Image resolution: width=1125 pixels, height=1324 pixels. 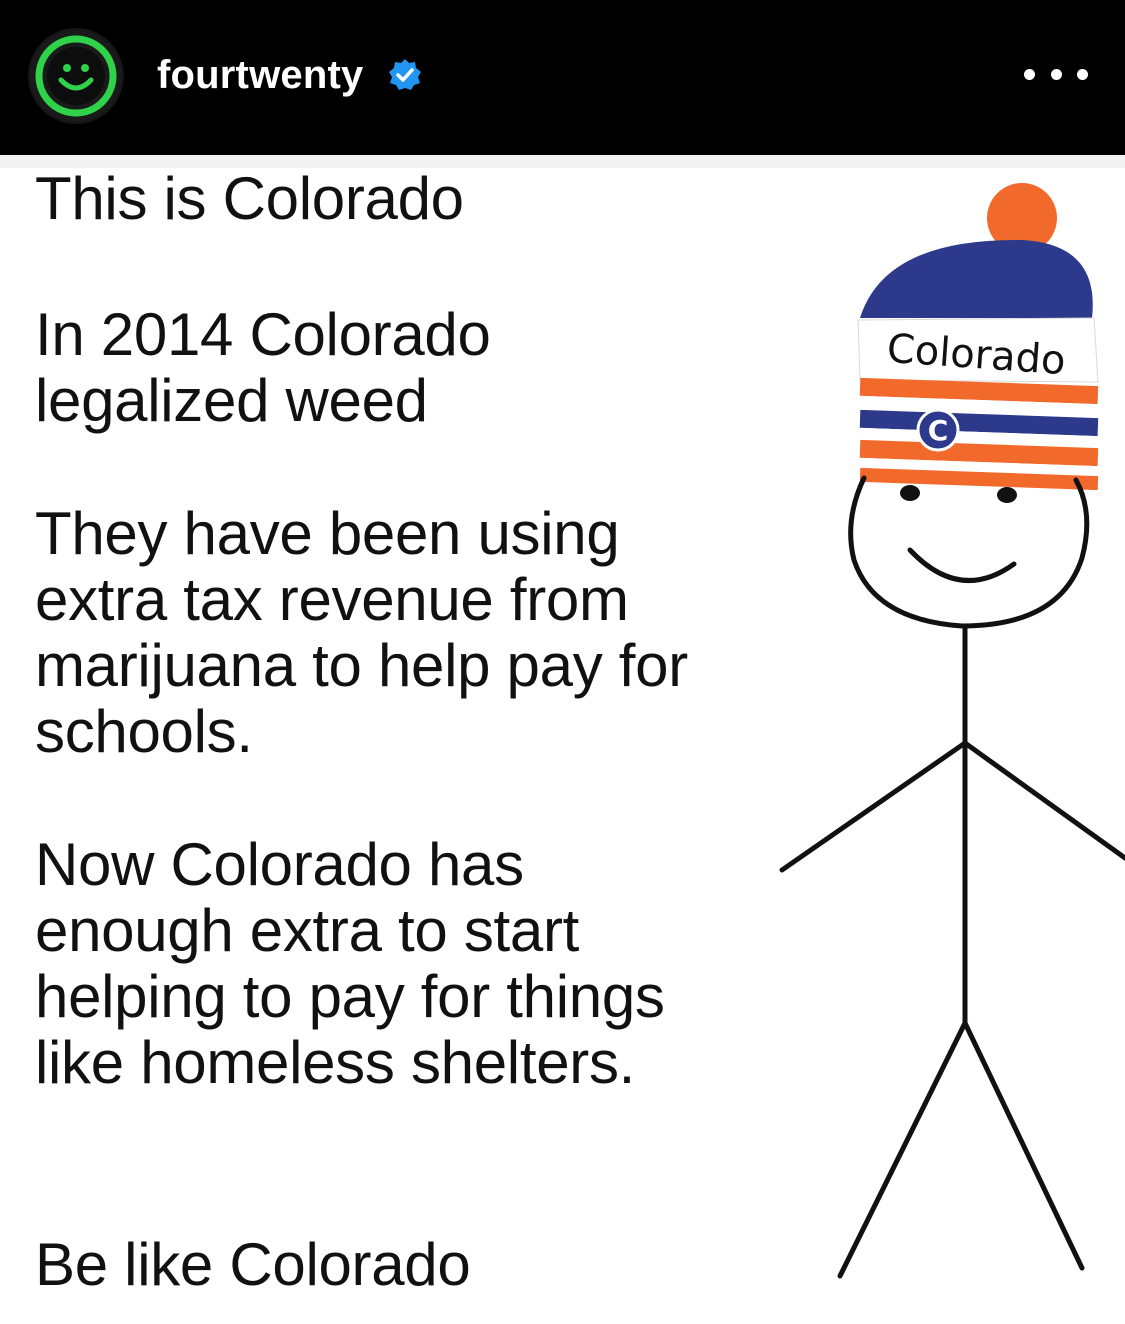 I want to click on svg-text: C, so click(x=938, y=430).